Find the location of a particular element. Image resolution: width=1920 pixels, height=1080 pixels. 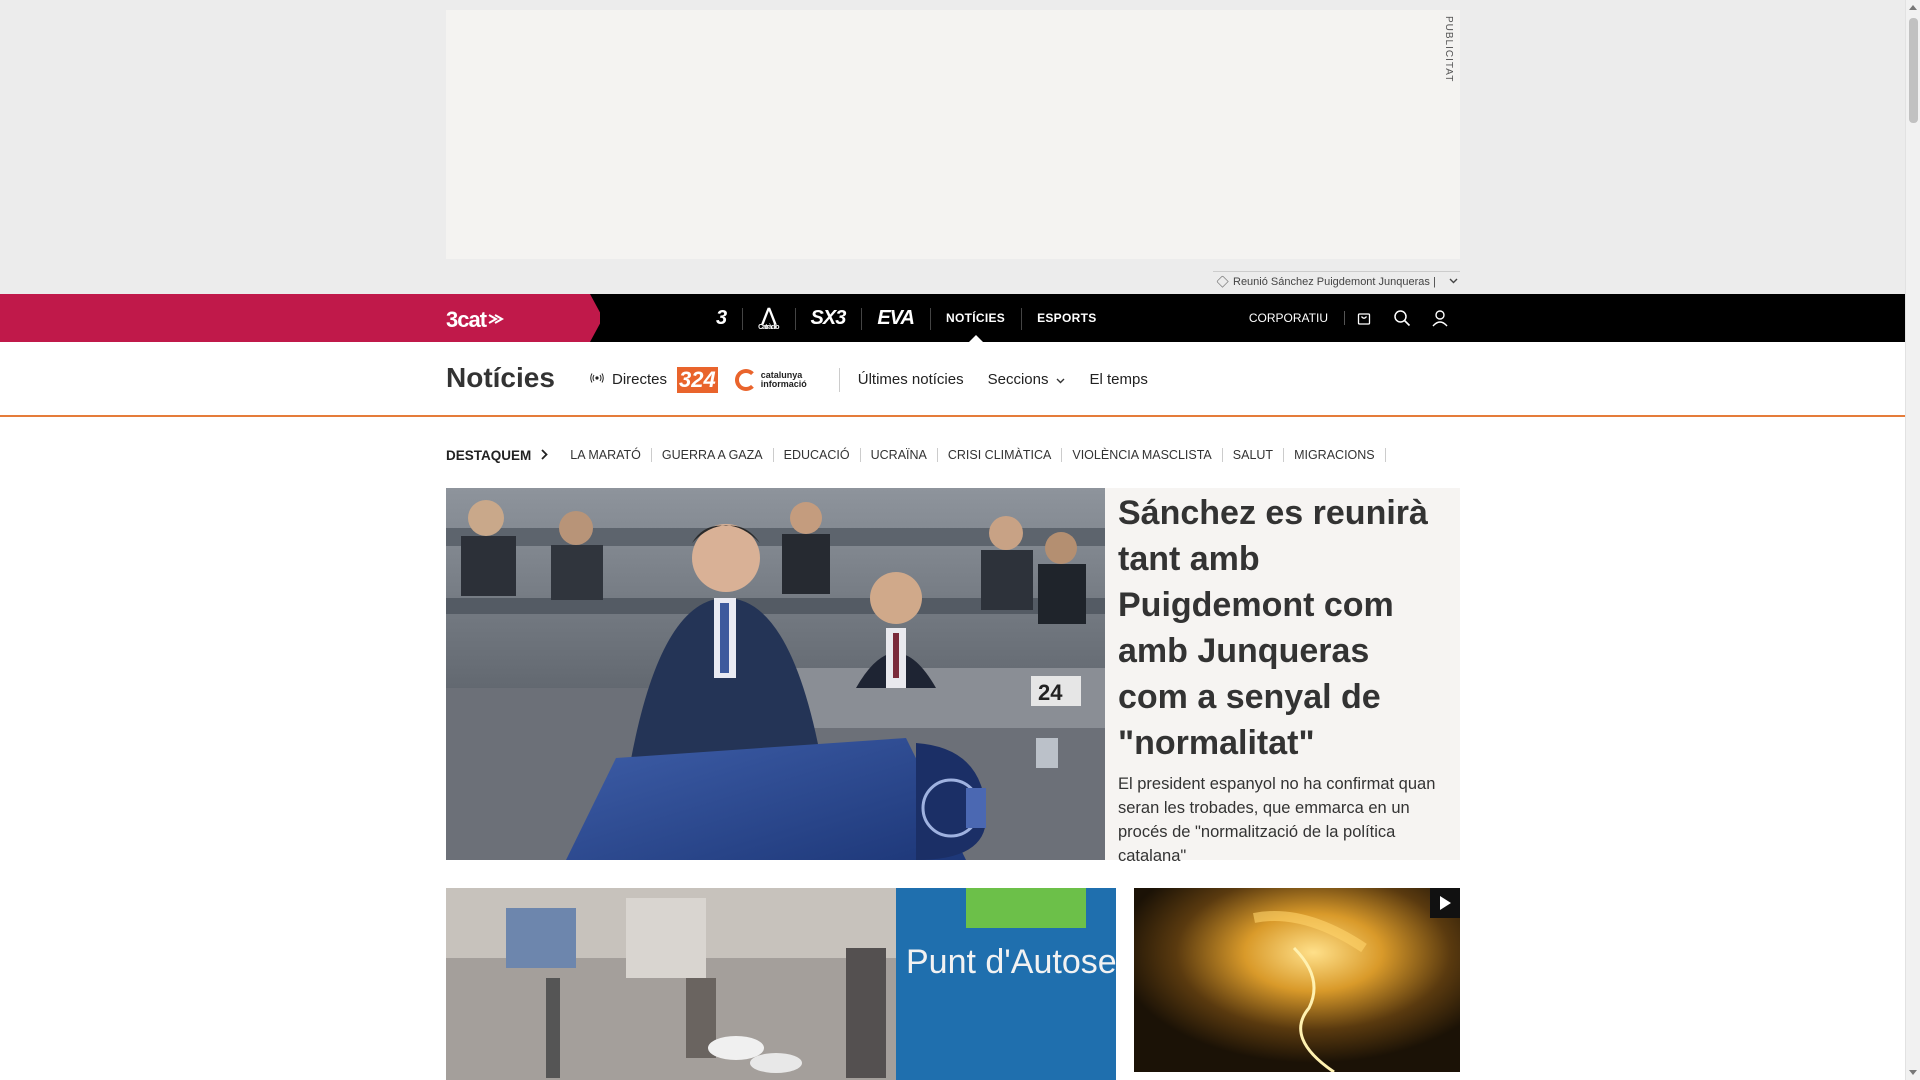

channel-3-link: 3 is located at coordinates (721, 318).